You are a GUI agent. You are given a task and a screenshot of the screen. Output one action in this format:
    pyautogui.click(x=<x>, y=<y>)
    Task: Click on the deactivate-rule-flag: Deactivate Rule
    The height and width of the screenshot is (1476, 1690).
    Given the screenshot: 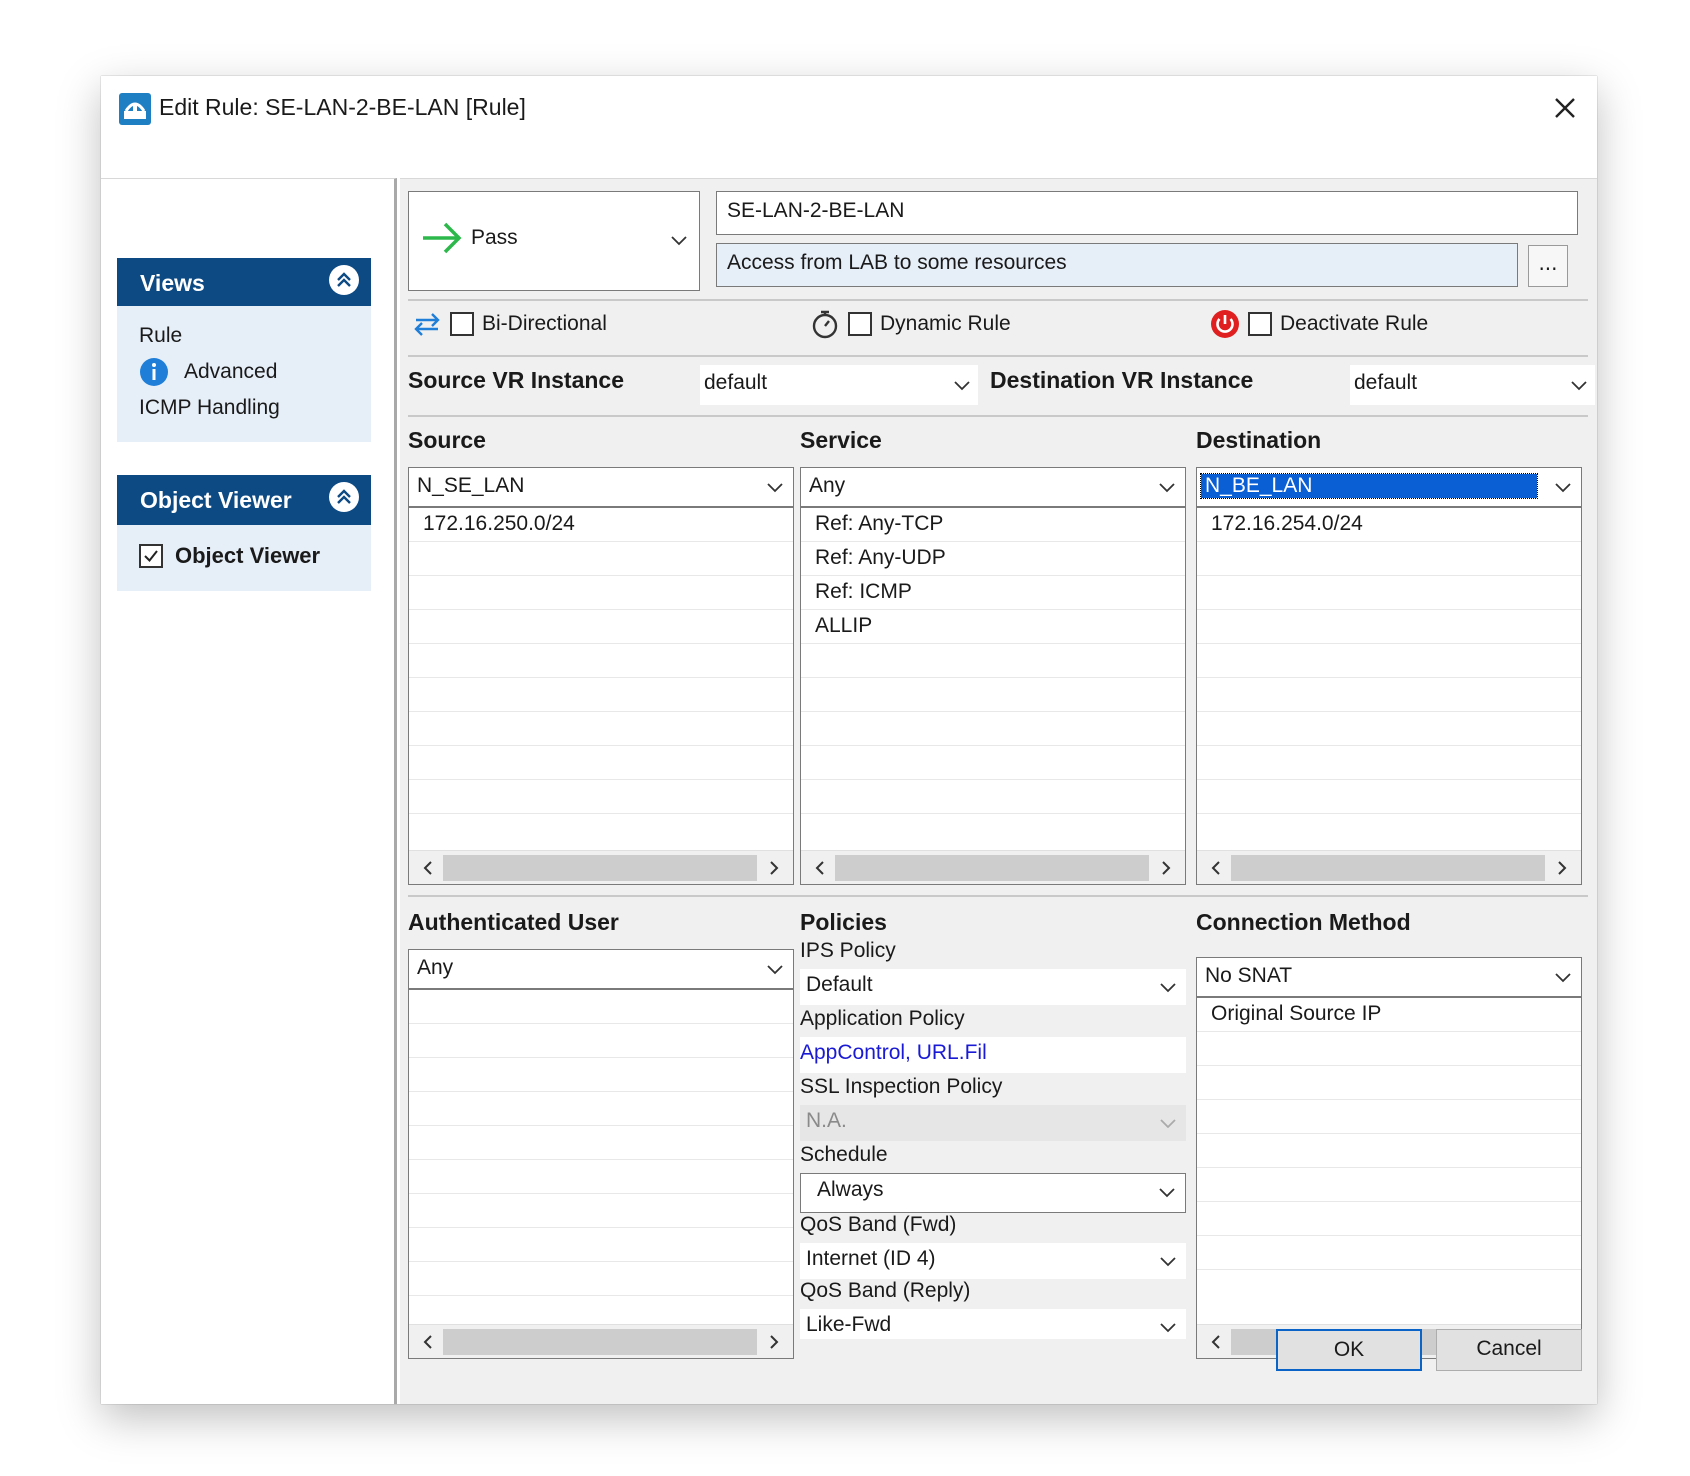 What is the action you would take?
    pyautogui.click(x=1318, y=324)
    